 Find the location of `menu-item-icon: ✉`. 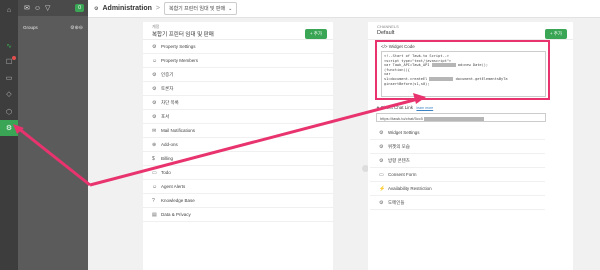

menu-item-icon: ✉ is located at coordinates (154, 130).